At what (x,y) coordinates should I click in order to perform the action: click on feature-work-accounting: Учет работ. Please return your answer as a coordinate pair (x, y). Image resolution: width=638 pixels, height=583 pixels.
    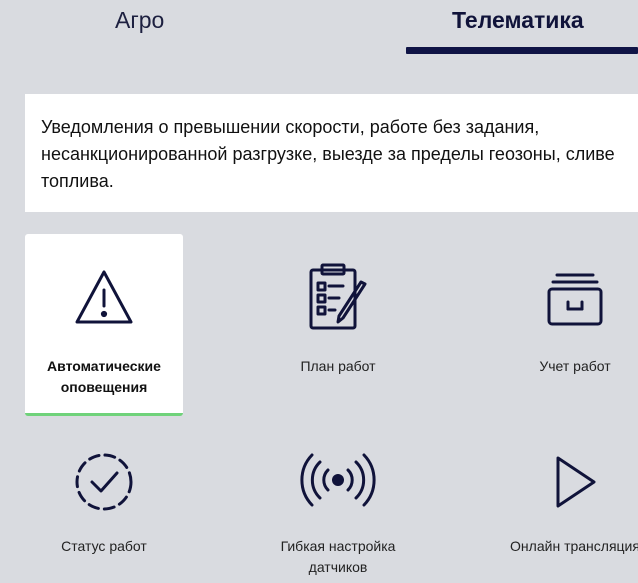
    Looking at the image, I should click on (567, 325).